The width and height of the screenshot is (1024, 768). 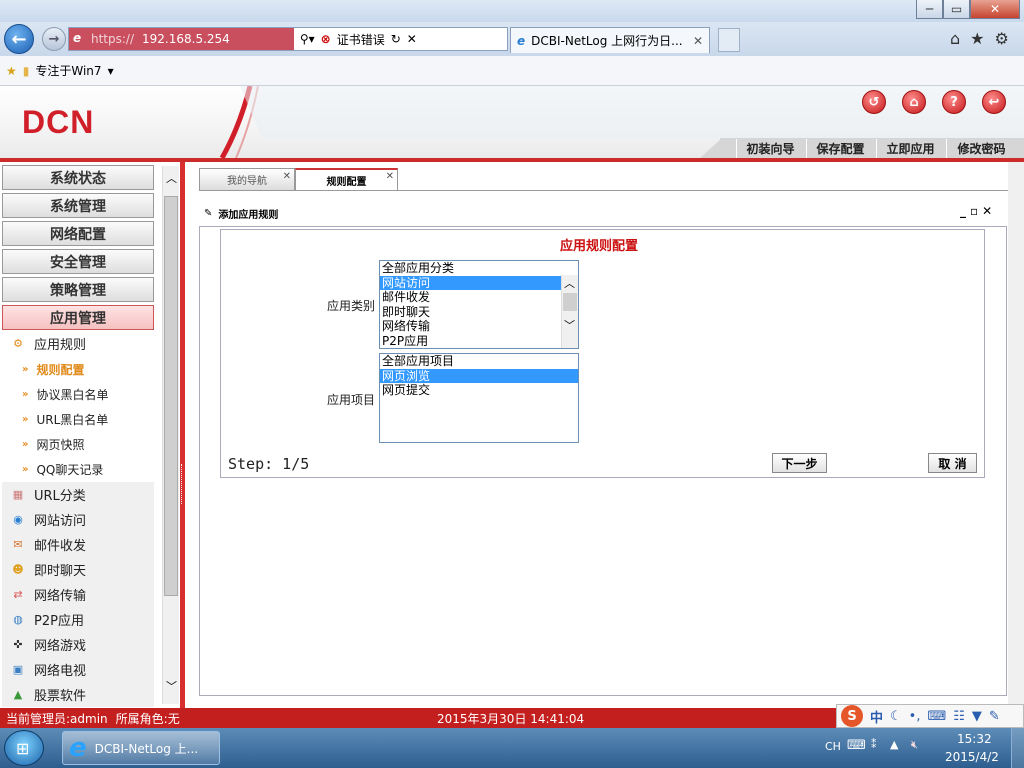 What do you see at coordinates (1002, 38) in the screenshot?
I see `settings-gear-icon: ⚙` at bounding box center [1002, 38].